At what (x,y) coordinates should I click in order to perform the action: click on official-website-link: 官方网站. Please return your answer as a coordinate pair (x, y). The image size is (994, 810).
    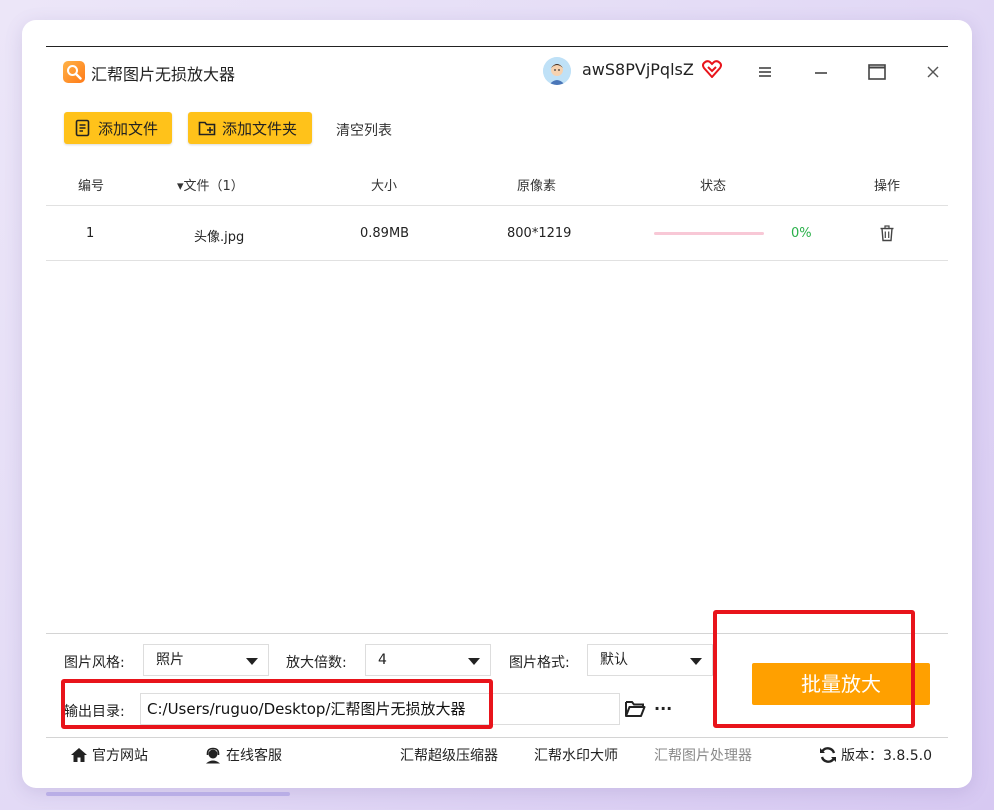
    Looking at the image, I should click on (109, 755).